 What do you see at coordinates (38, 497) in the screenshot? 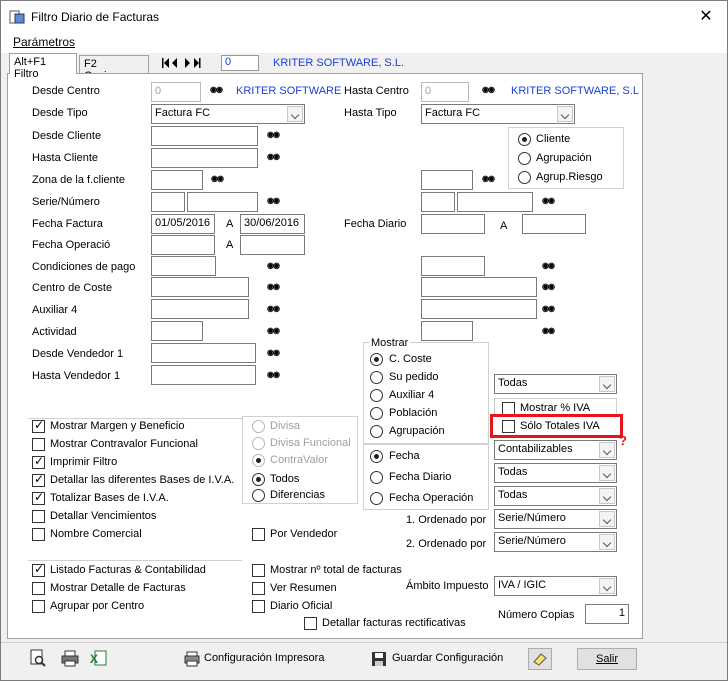
I see `totalizar-bases-checkbox` at bounding box center [38, 497].